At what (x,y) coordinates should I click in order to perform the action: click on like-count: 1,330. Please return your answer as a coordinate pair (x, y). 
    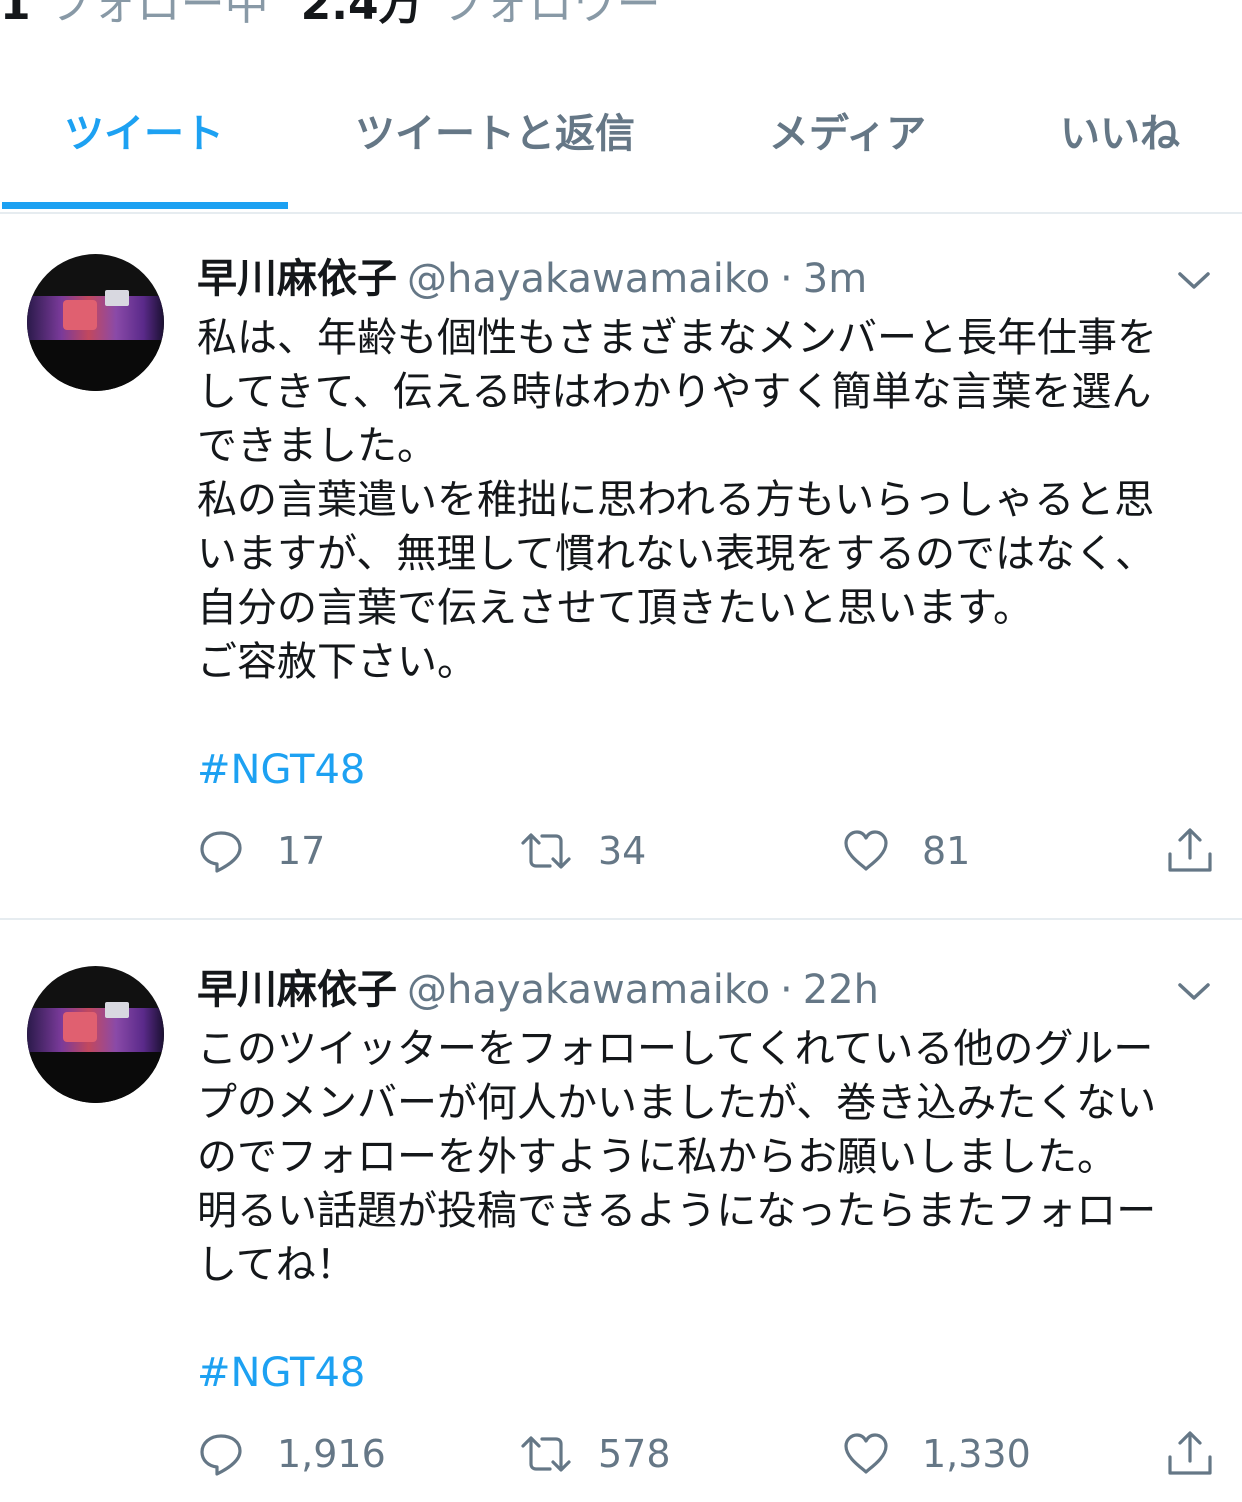
    Looking at the image, I should click on (976, 1454).